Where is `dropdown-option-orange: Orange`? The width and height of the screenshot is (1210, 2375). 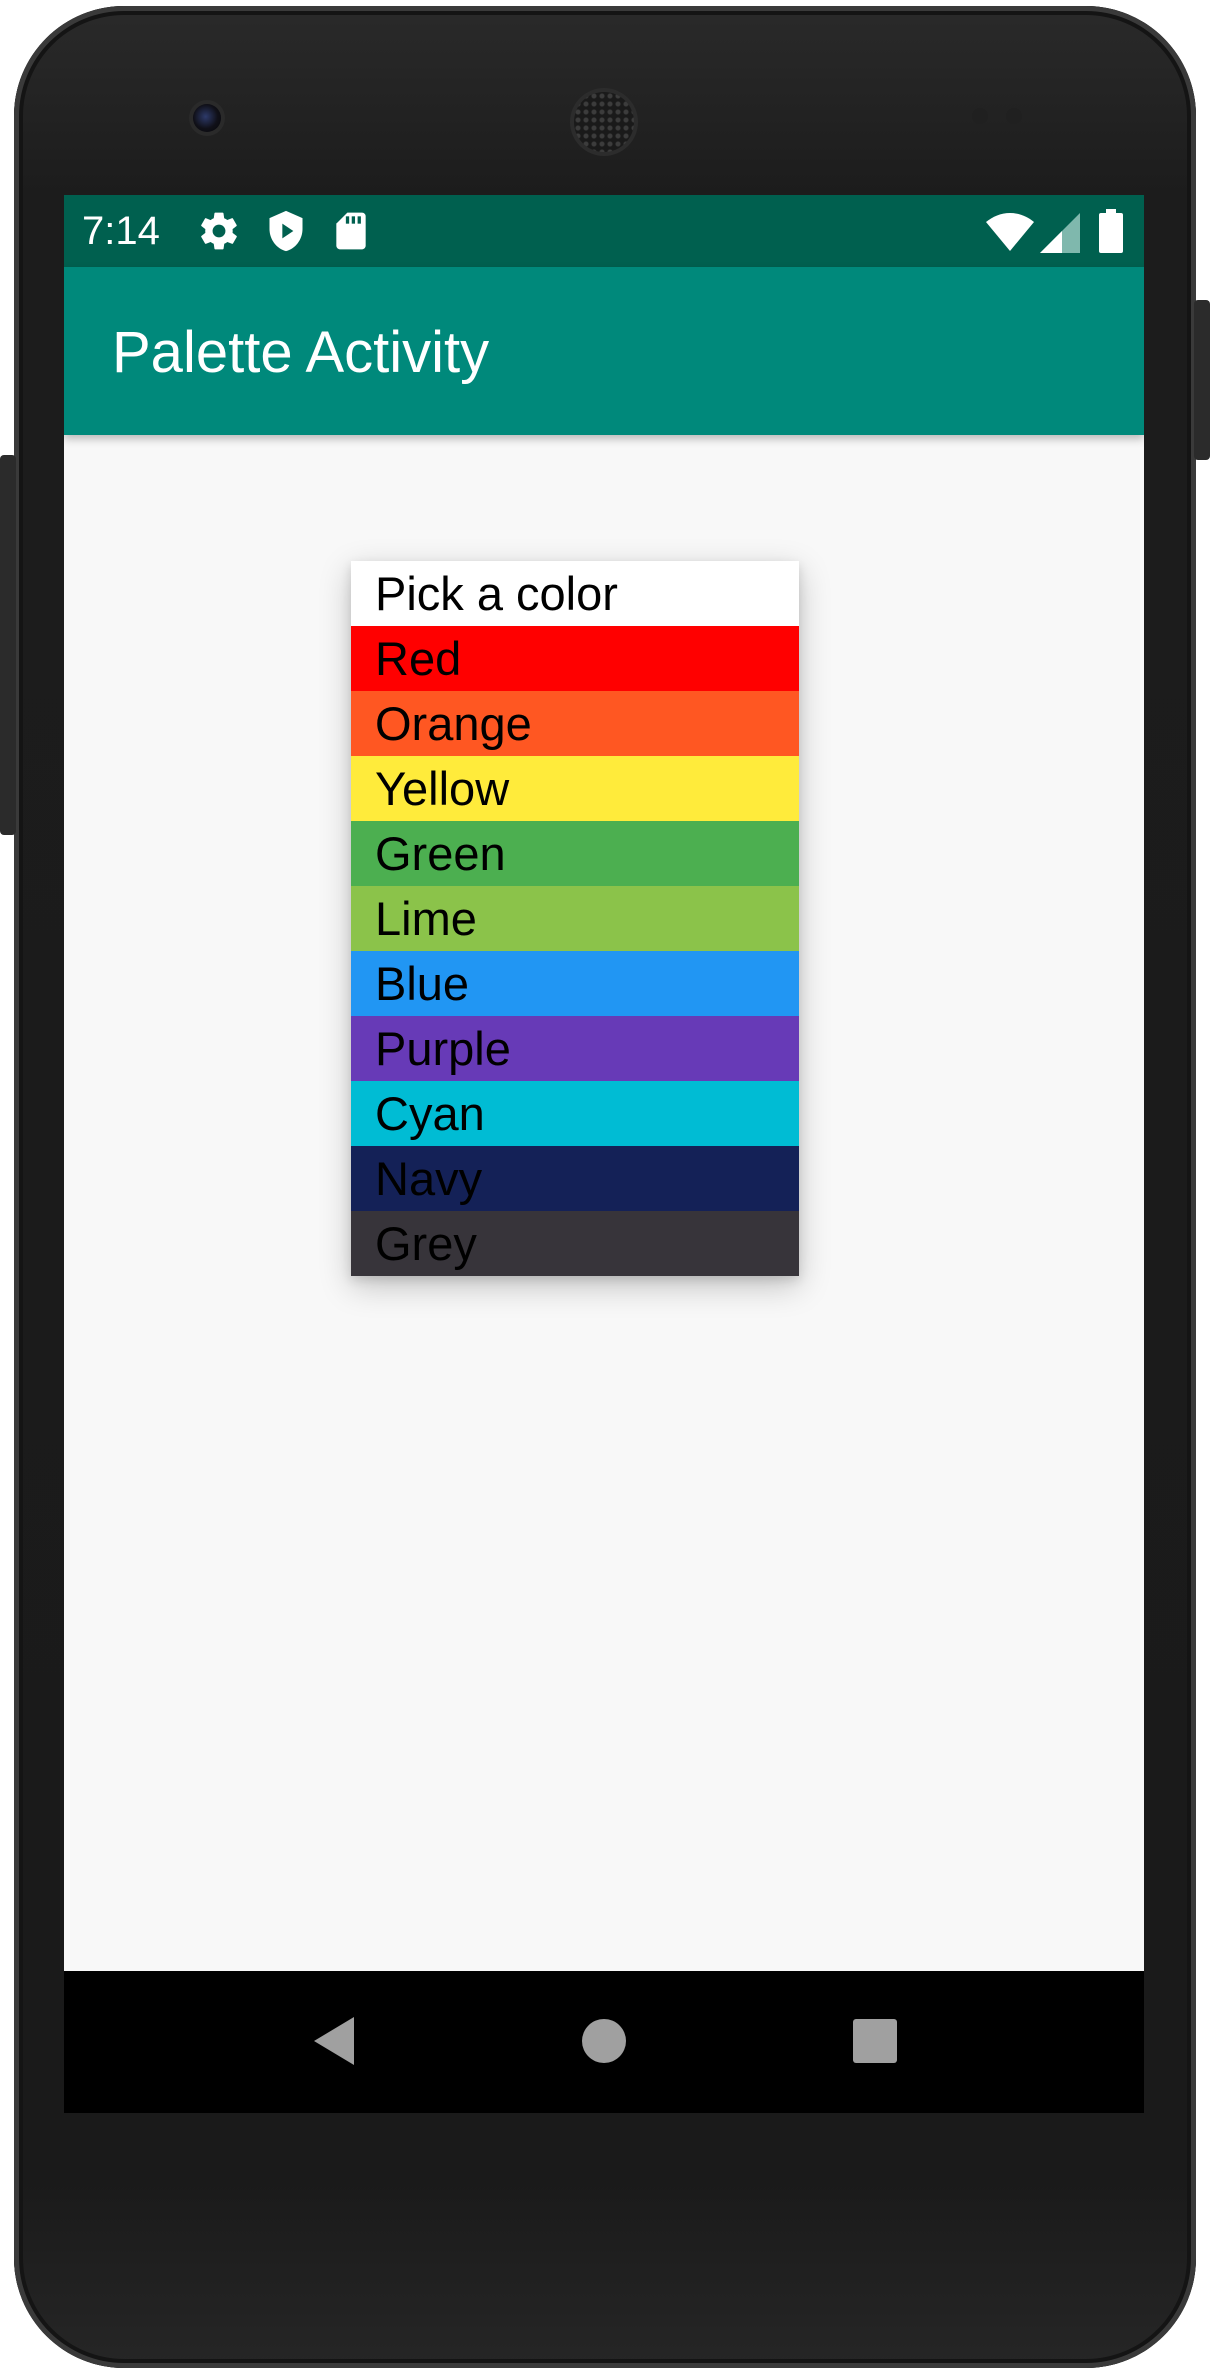
dropdown-option-orange: Orange is located at coordinates (575, 723).